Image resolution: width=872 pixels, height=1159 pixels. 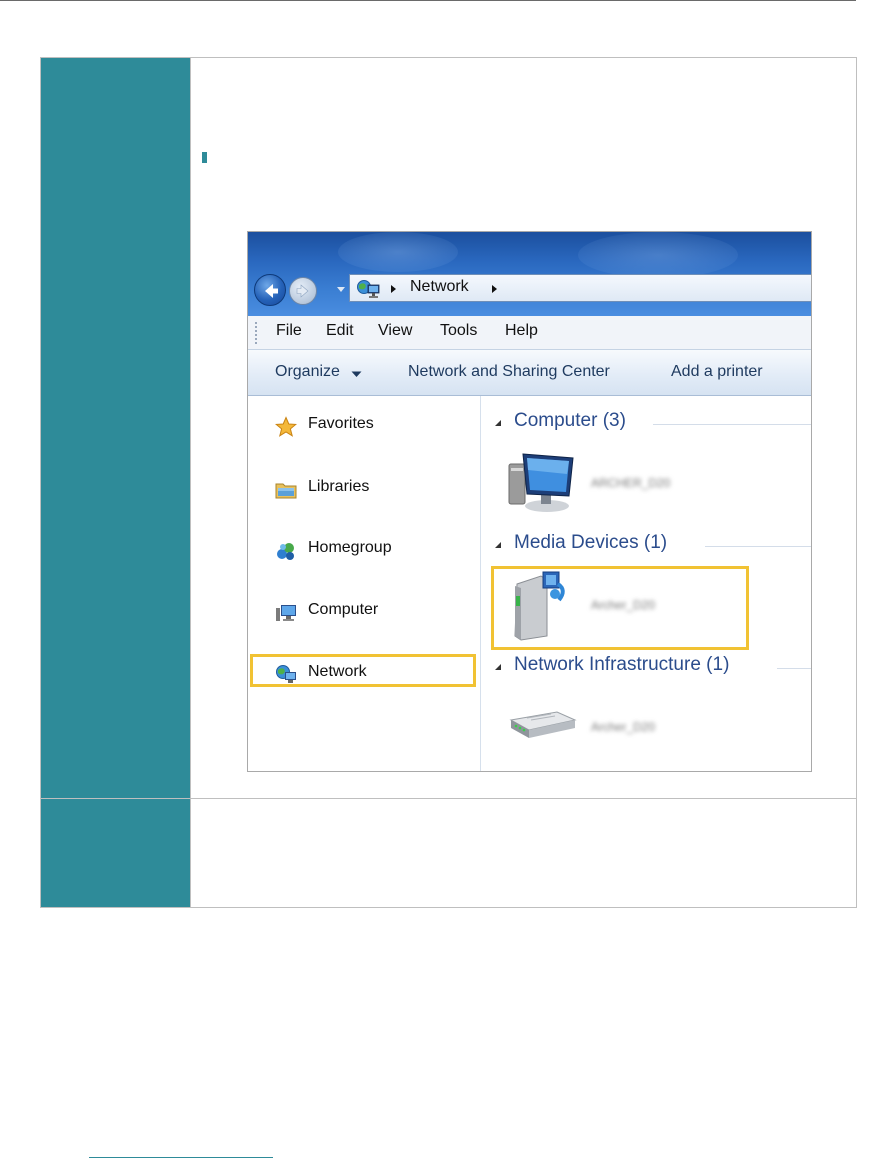 I want to click on footer-rule, so click(x=181, y=1157).